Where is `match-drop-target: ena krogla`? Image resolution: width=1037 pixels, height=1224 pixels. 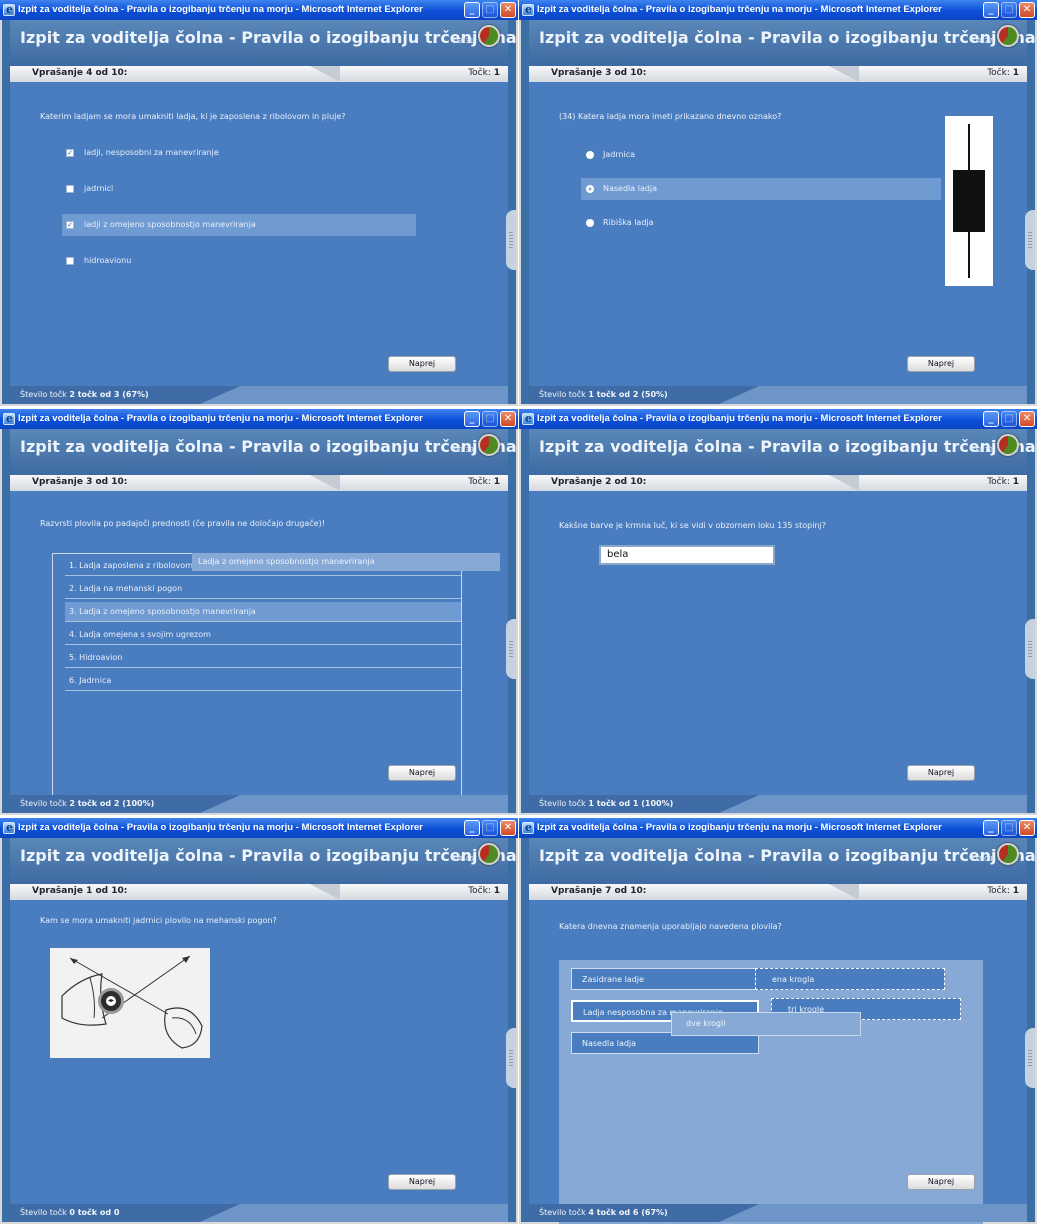
match-drop-target: ena krogla is located at coordinates (850, 979).